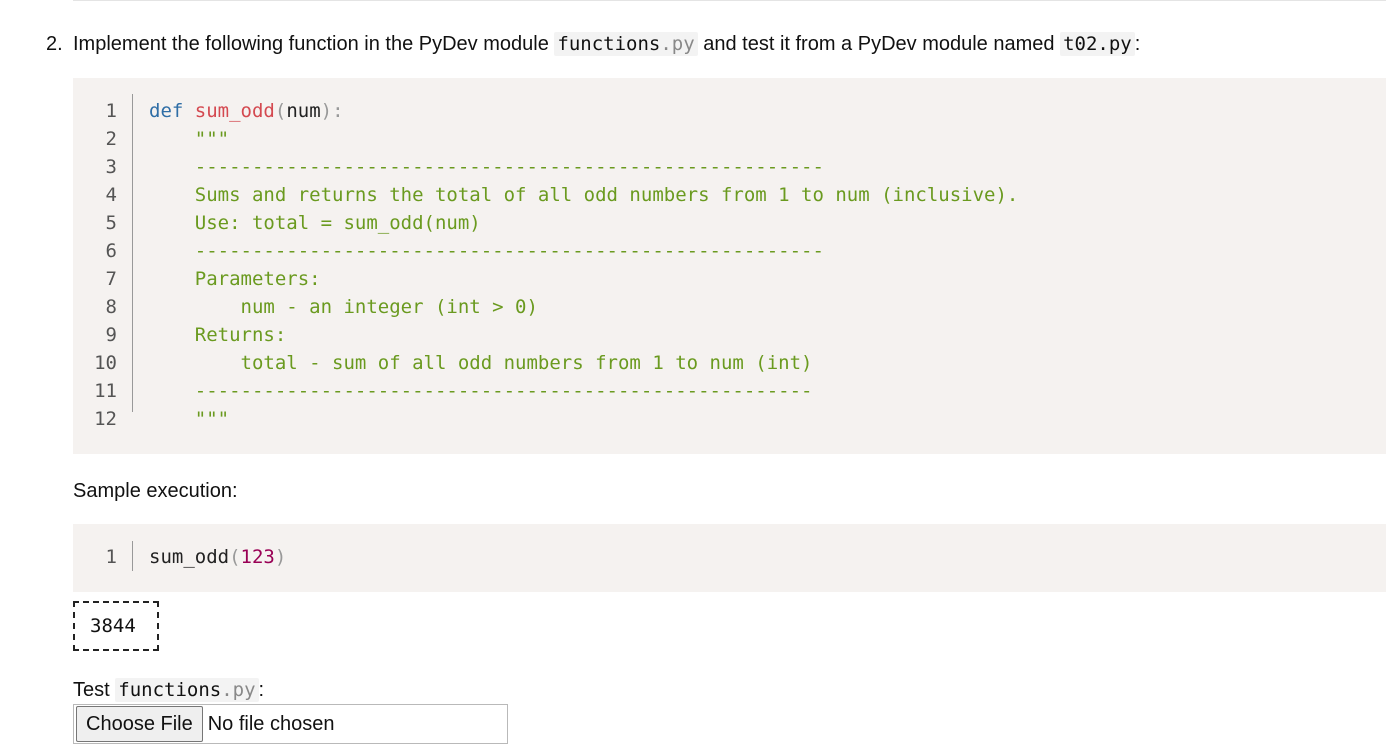  What do you see at coordinates (105, 391) in the screenshot?
I see `line-number: 11` at bounding box center [105, 391].